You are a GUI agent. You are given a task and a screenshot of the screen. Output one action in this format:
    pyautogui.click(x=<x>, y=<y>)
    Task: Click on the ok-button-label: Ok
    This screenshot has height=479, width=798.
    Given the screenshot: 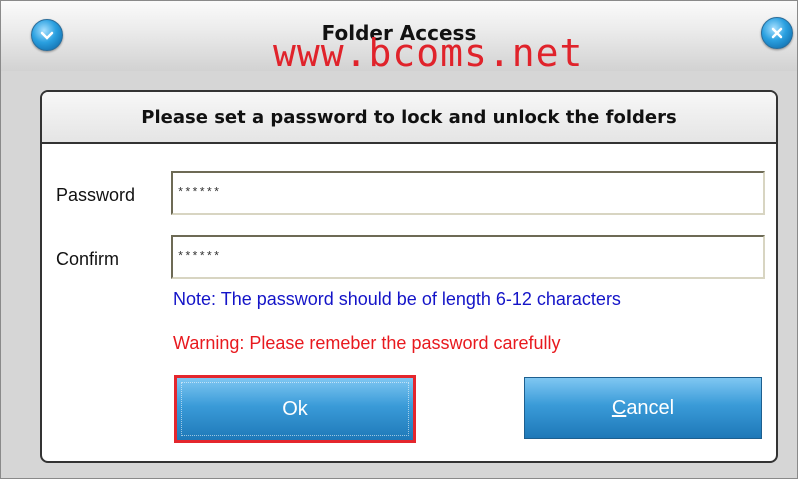 What is the action you would take?
    pyautogui.click(x=295, y=408)
    